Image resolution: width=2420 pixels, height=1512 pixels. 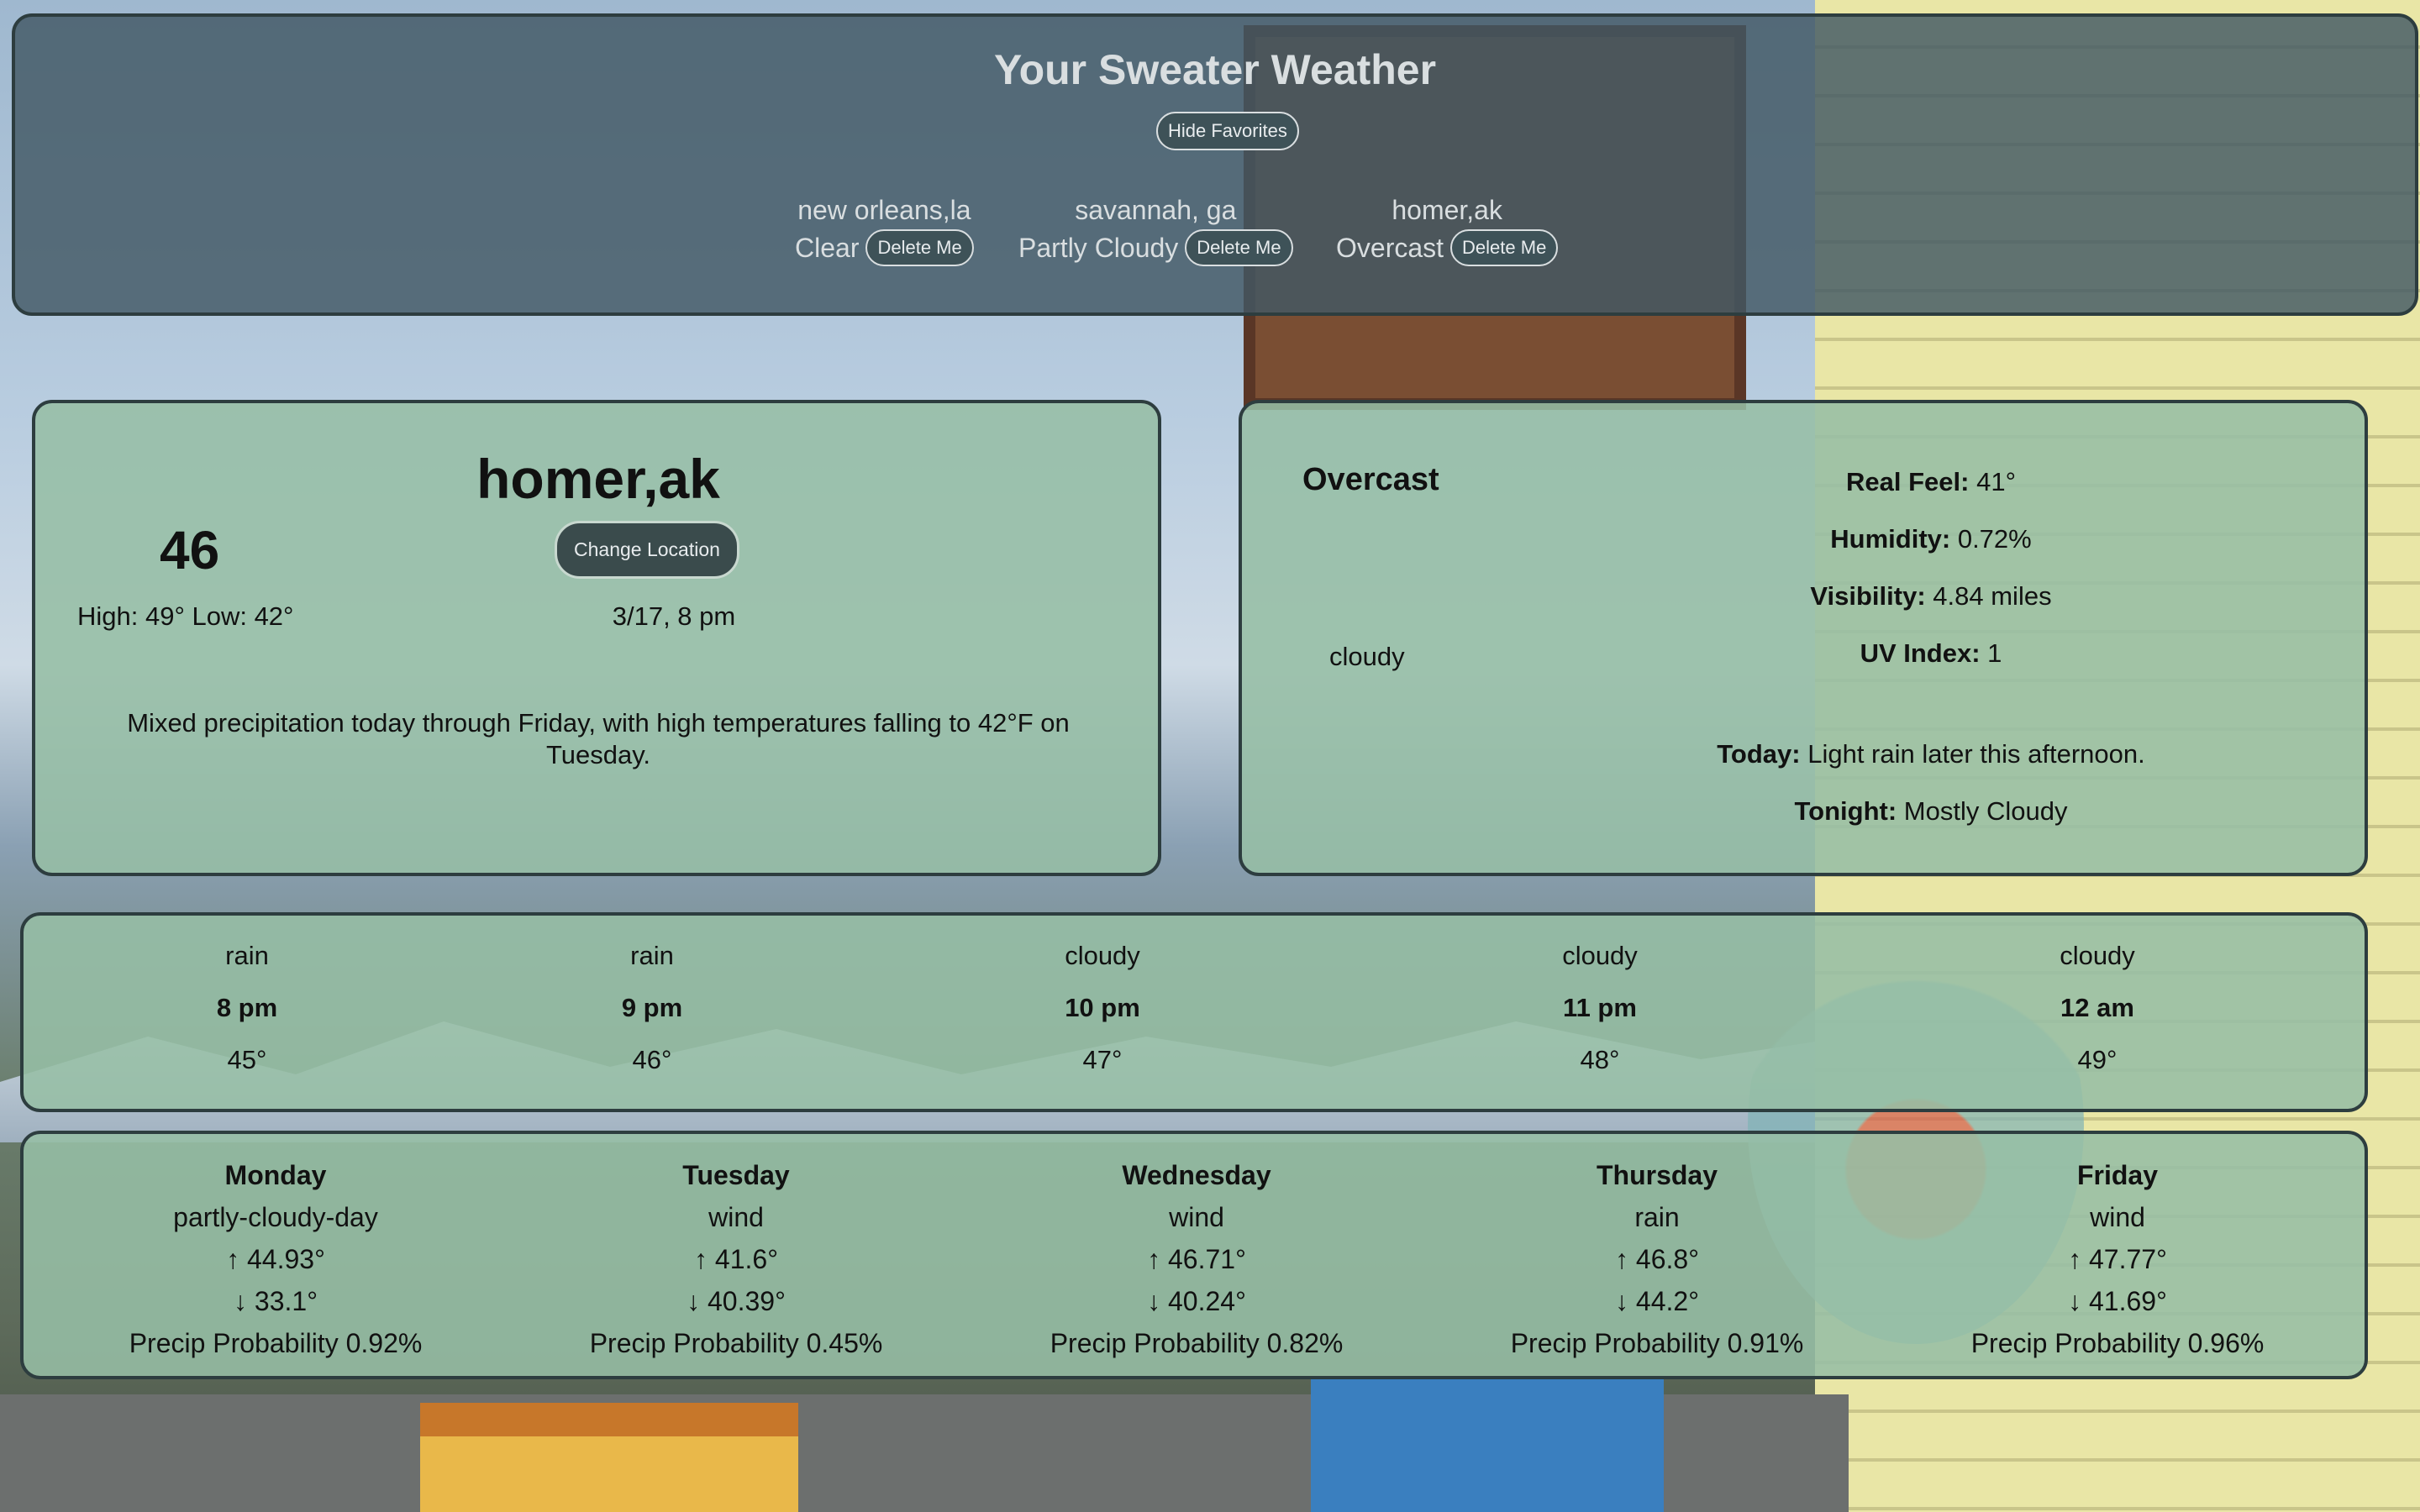 I want to click on change-location-button: Change Location, so click(x=647, y=550).